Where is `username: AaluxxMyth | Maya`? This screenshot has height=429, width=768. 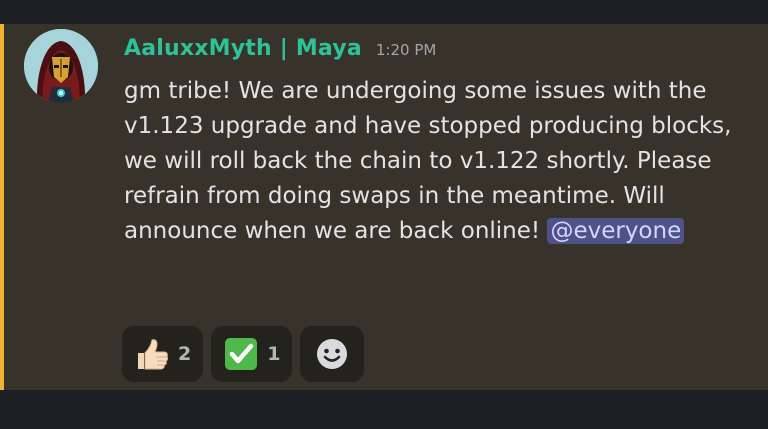 username: AaluxxMyth | Maya is located at coordinates (243, 48).